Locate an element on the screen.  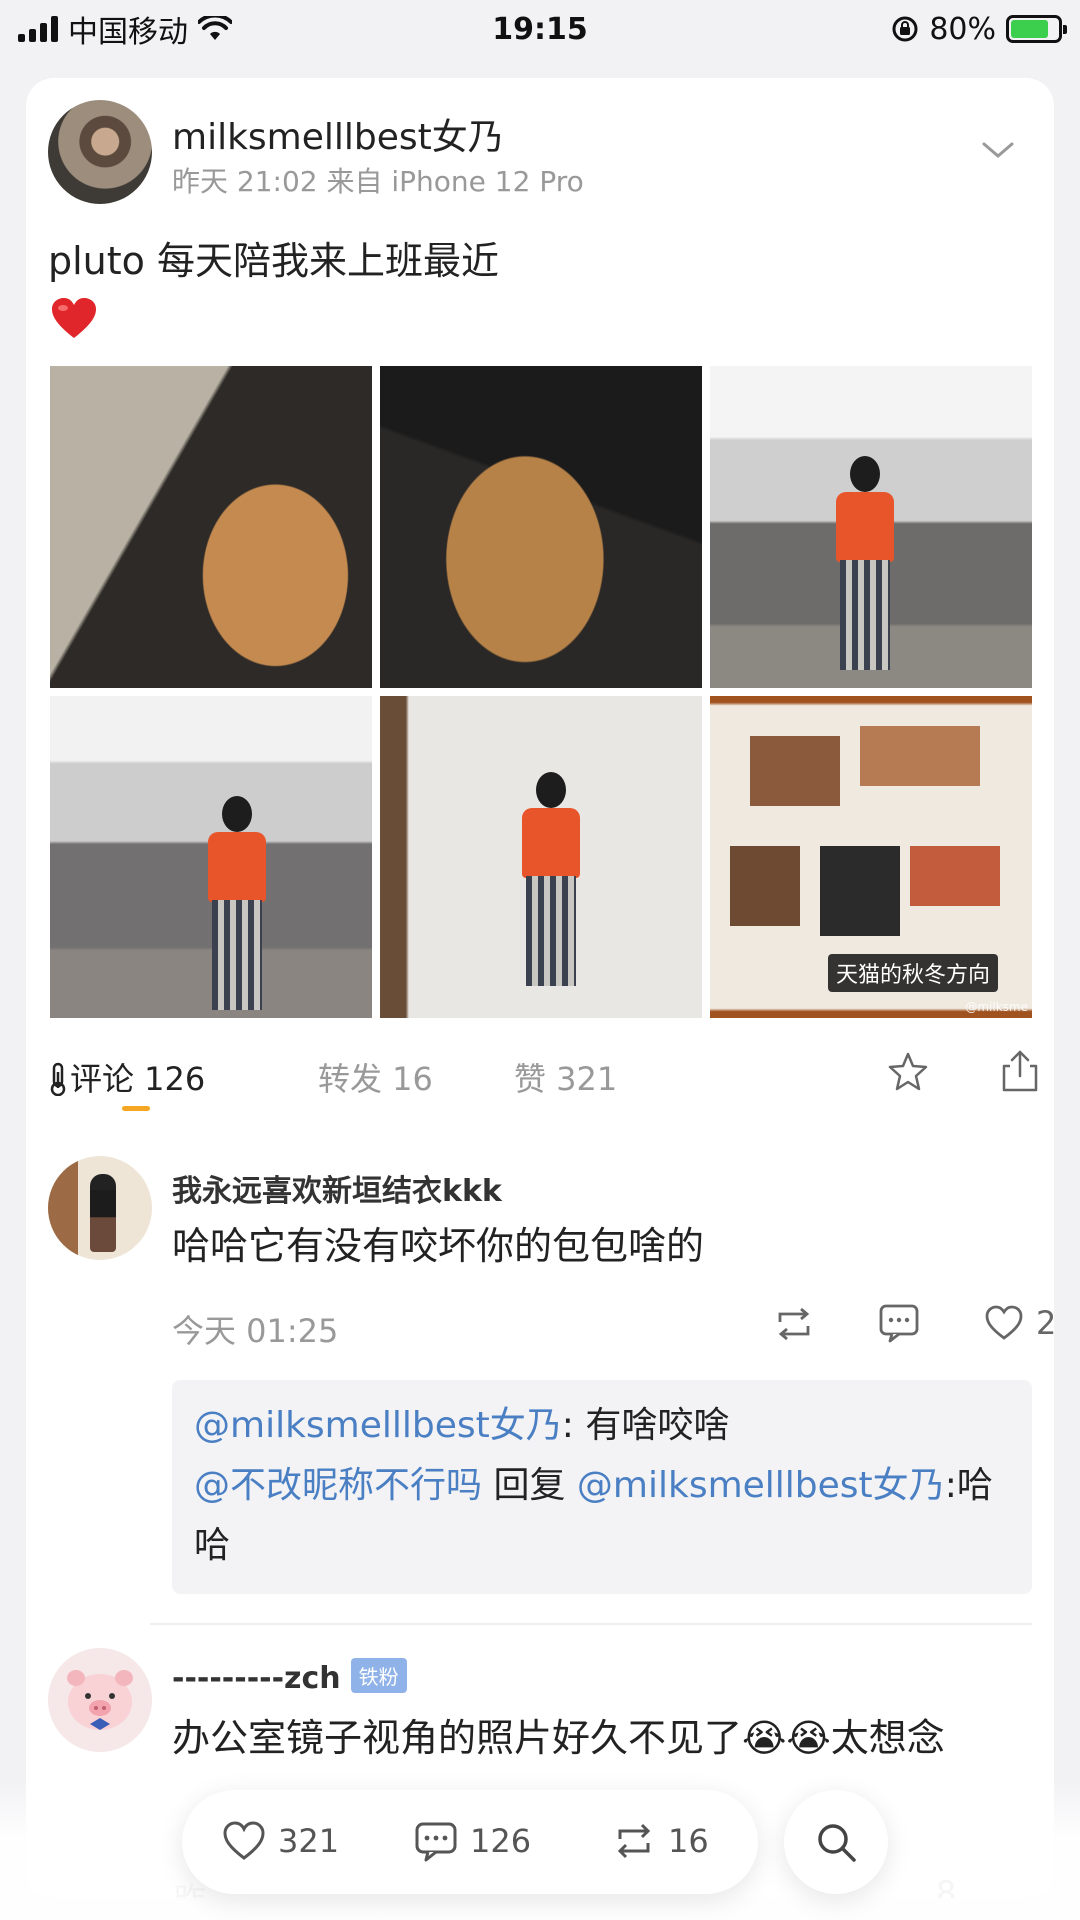
like-count: 321 is located at coordinates (309, 1841).